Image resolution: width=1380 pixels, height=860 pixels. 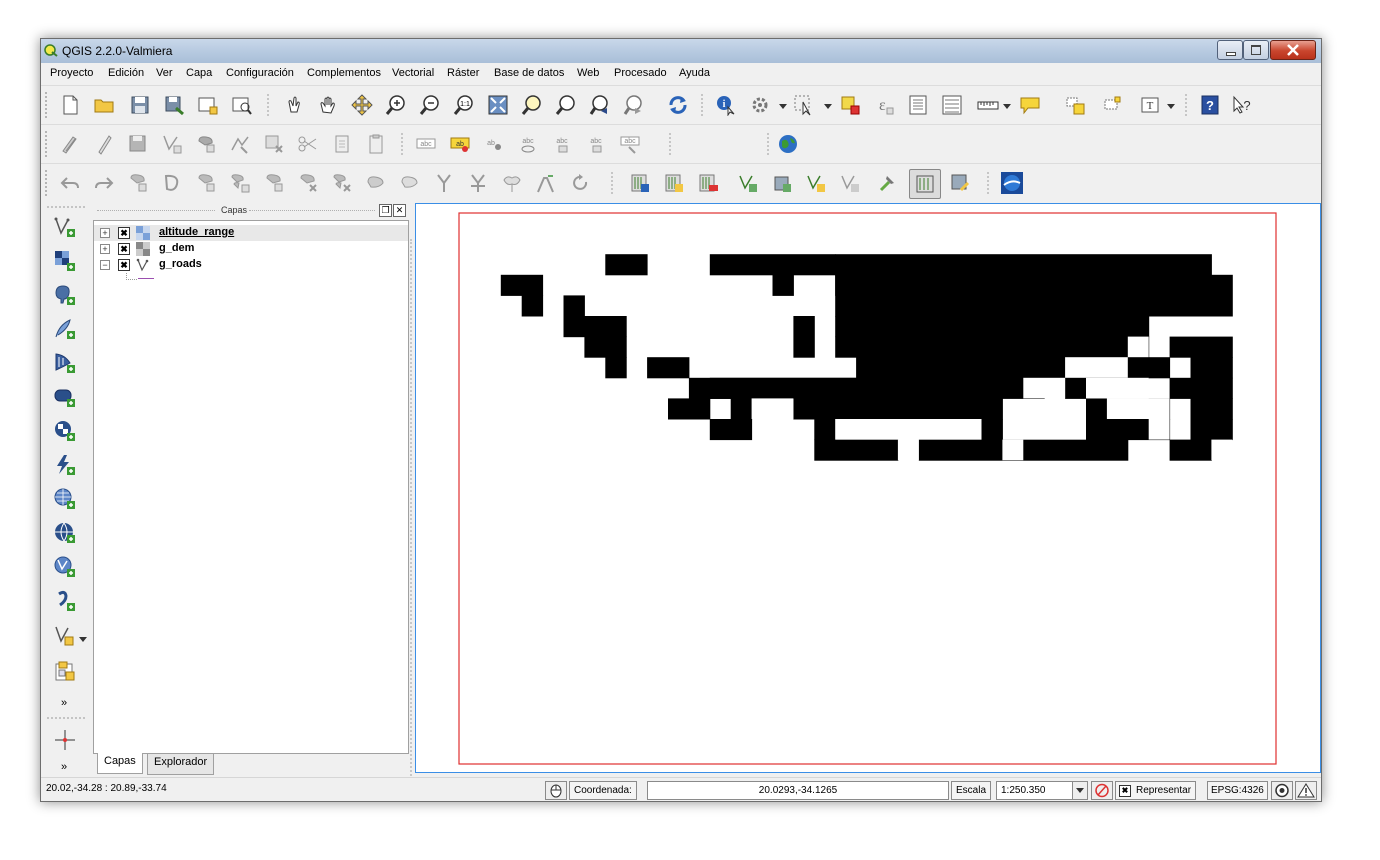 I want to click on scale-combobox: 1:250.350, so click(x=1042, y=790).